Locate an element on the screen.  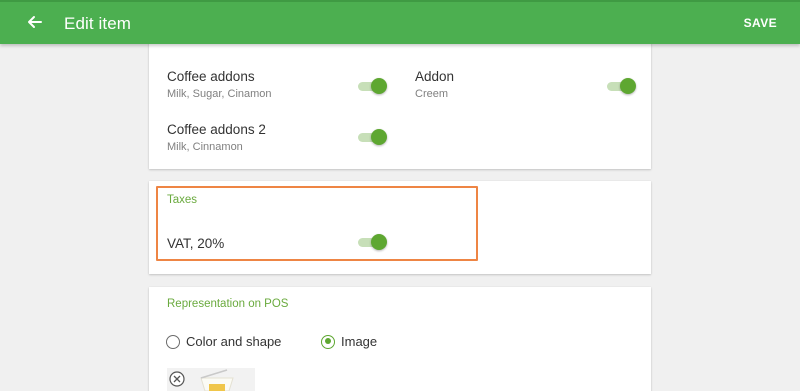
modifier-description: Creem is located at coordinates (432, 94).